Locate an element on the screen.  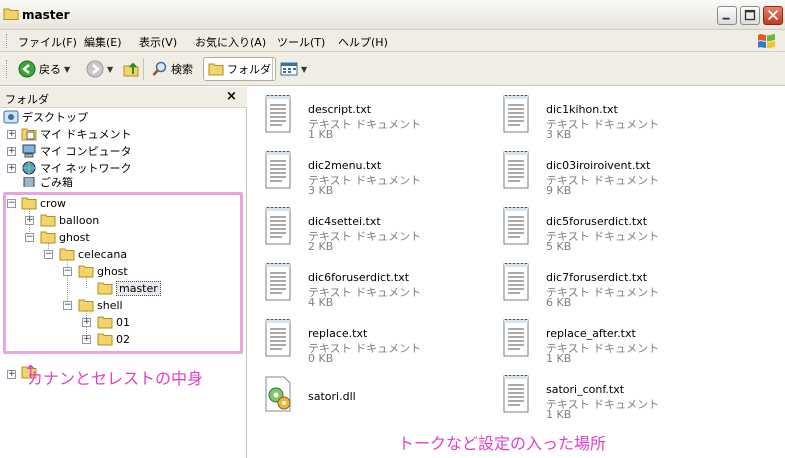
file-size: 4 KB is located at coordinates (321, 302).